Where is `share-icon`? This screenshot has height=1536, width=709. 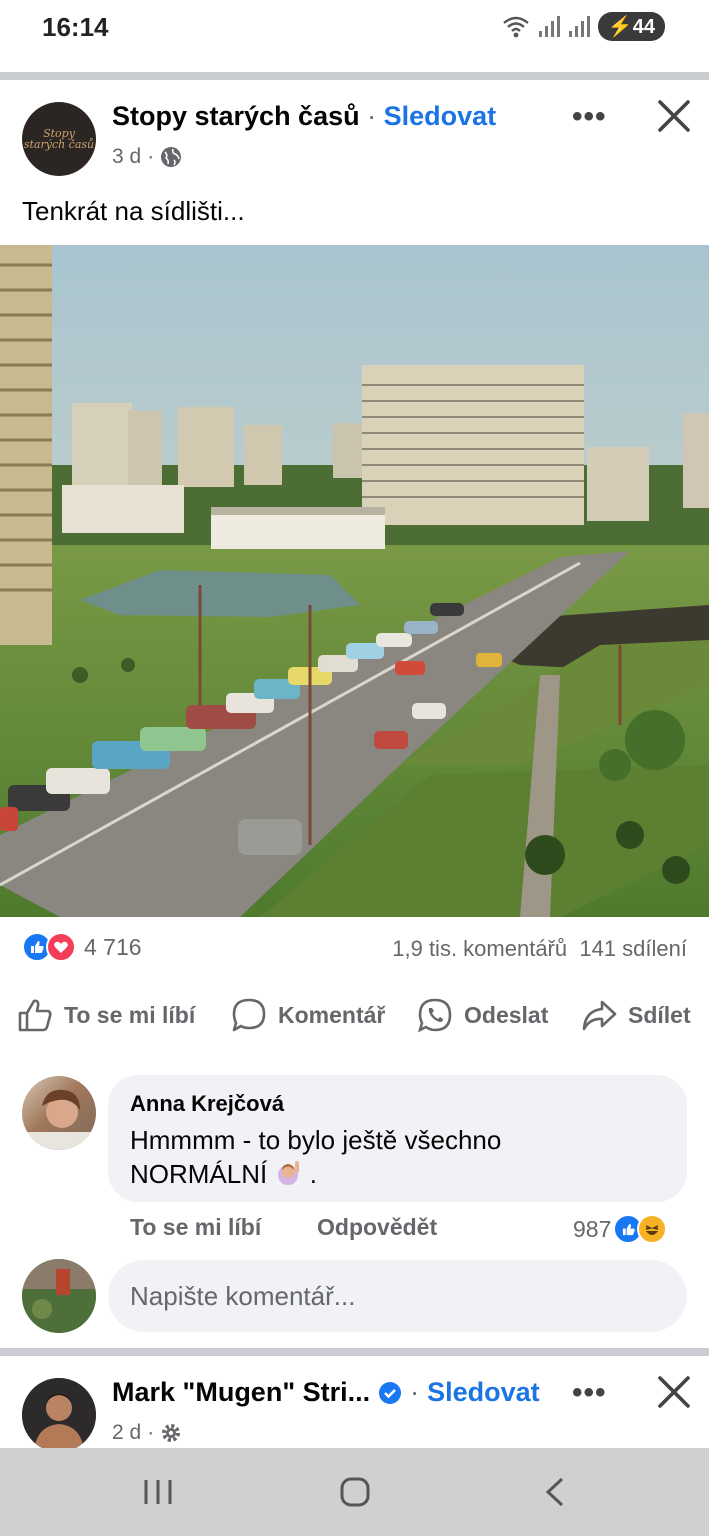
share-icon is located at coordinates (599, 1015).